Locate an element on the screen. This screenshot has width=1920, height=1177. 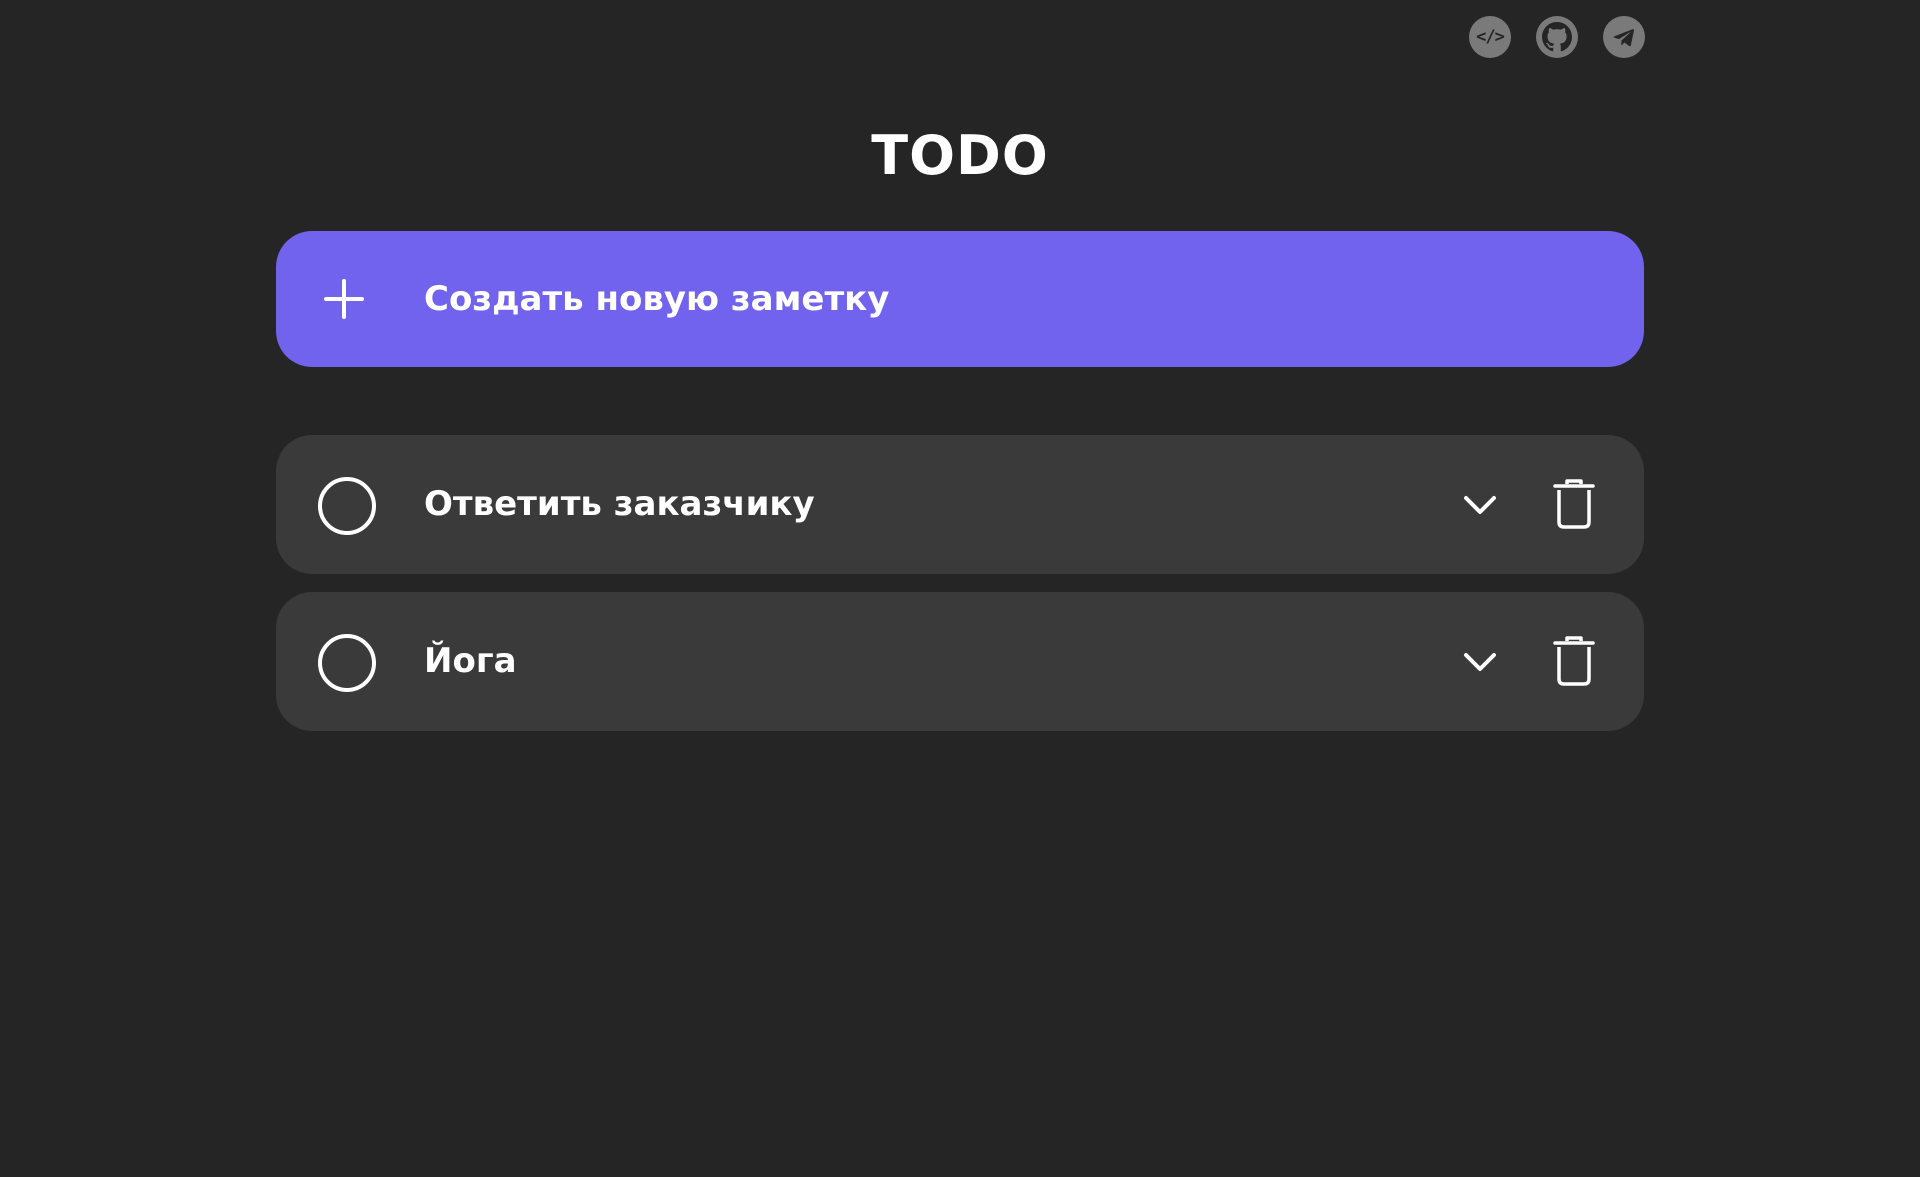
telegram-icon is located at coordinates (1623, 38).